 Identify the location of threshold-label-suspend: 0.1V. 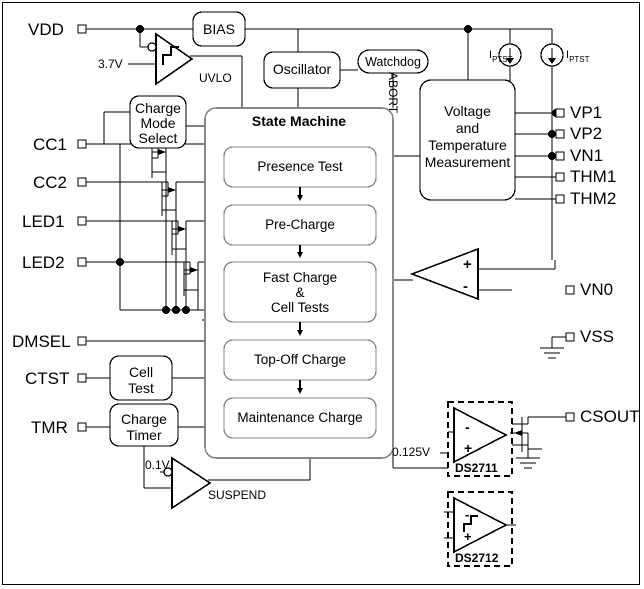
(157, 465).